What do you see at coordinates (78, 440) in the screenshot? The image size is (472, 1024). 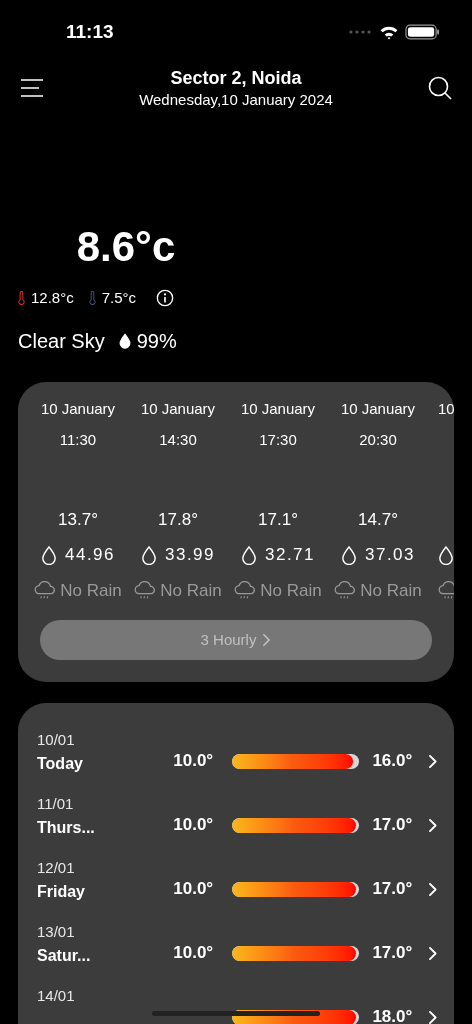 I see `hourly-time: 11:30` at bounding box center [78, 440].